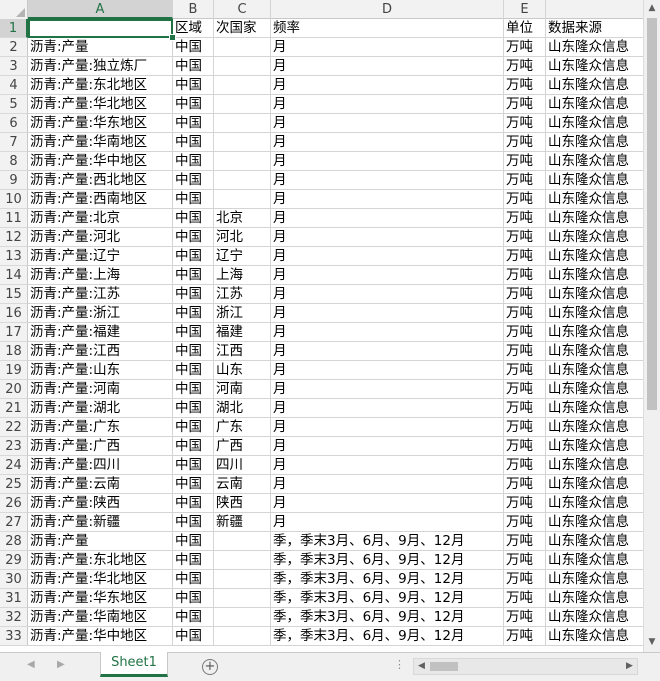 The width and height of the screenshot is (660, 681). What do you see at coordinates (14, 522) in the screenshot?
I see `row-header: 27` at bounding box center [14, 522].